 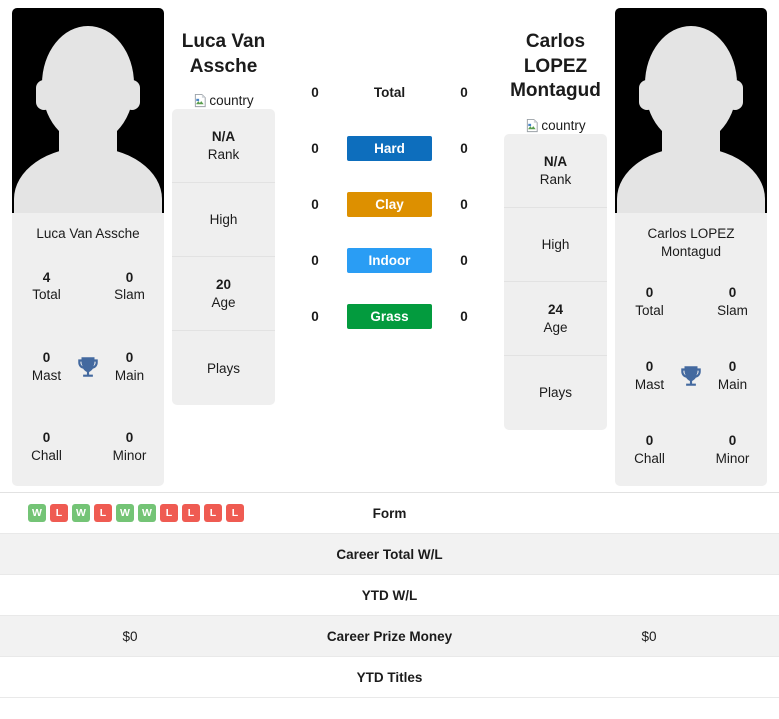 What do you see at coordinates (223, 302) in the screenshot?
I see `left-age-label: Age` at bounding box center [223, 302].